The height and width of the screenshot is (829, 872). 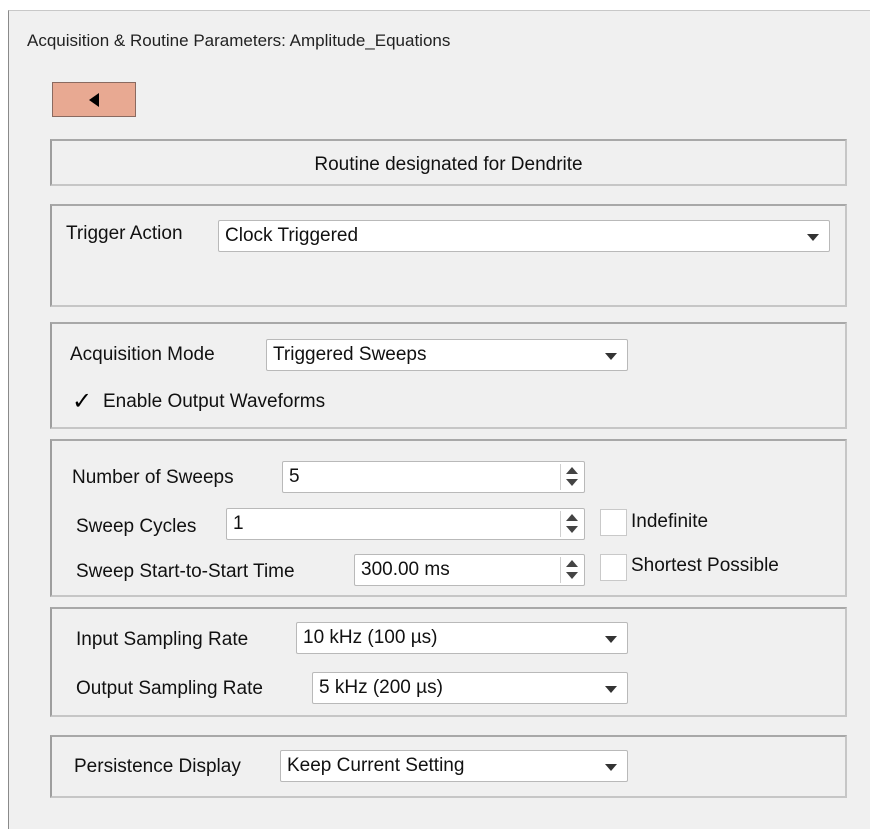 What do you see at coordinates (571, 524) in the screenshot?
I see `cycles-spinner` at bounding box center [571, 524].